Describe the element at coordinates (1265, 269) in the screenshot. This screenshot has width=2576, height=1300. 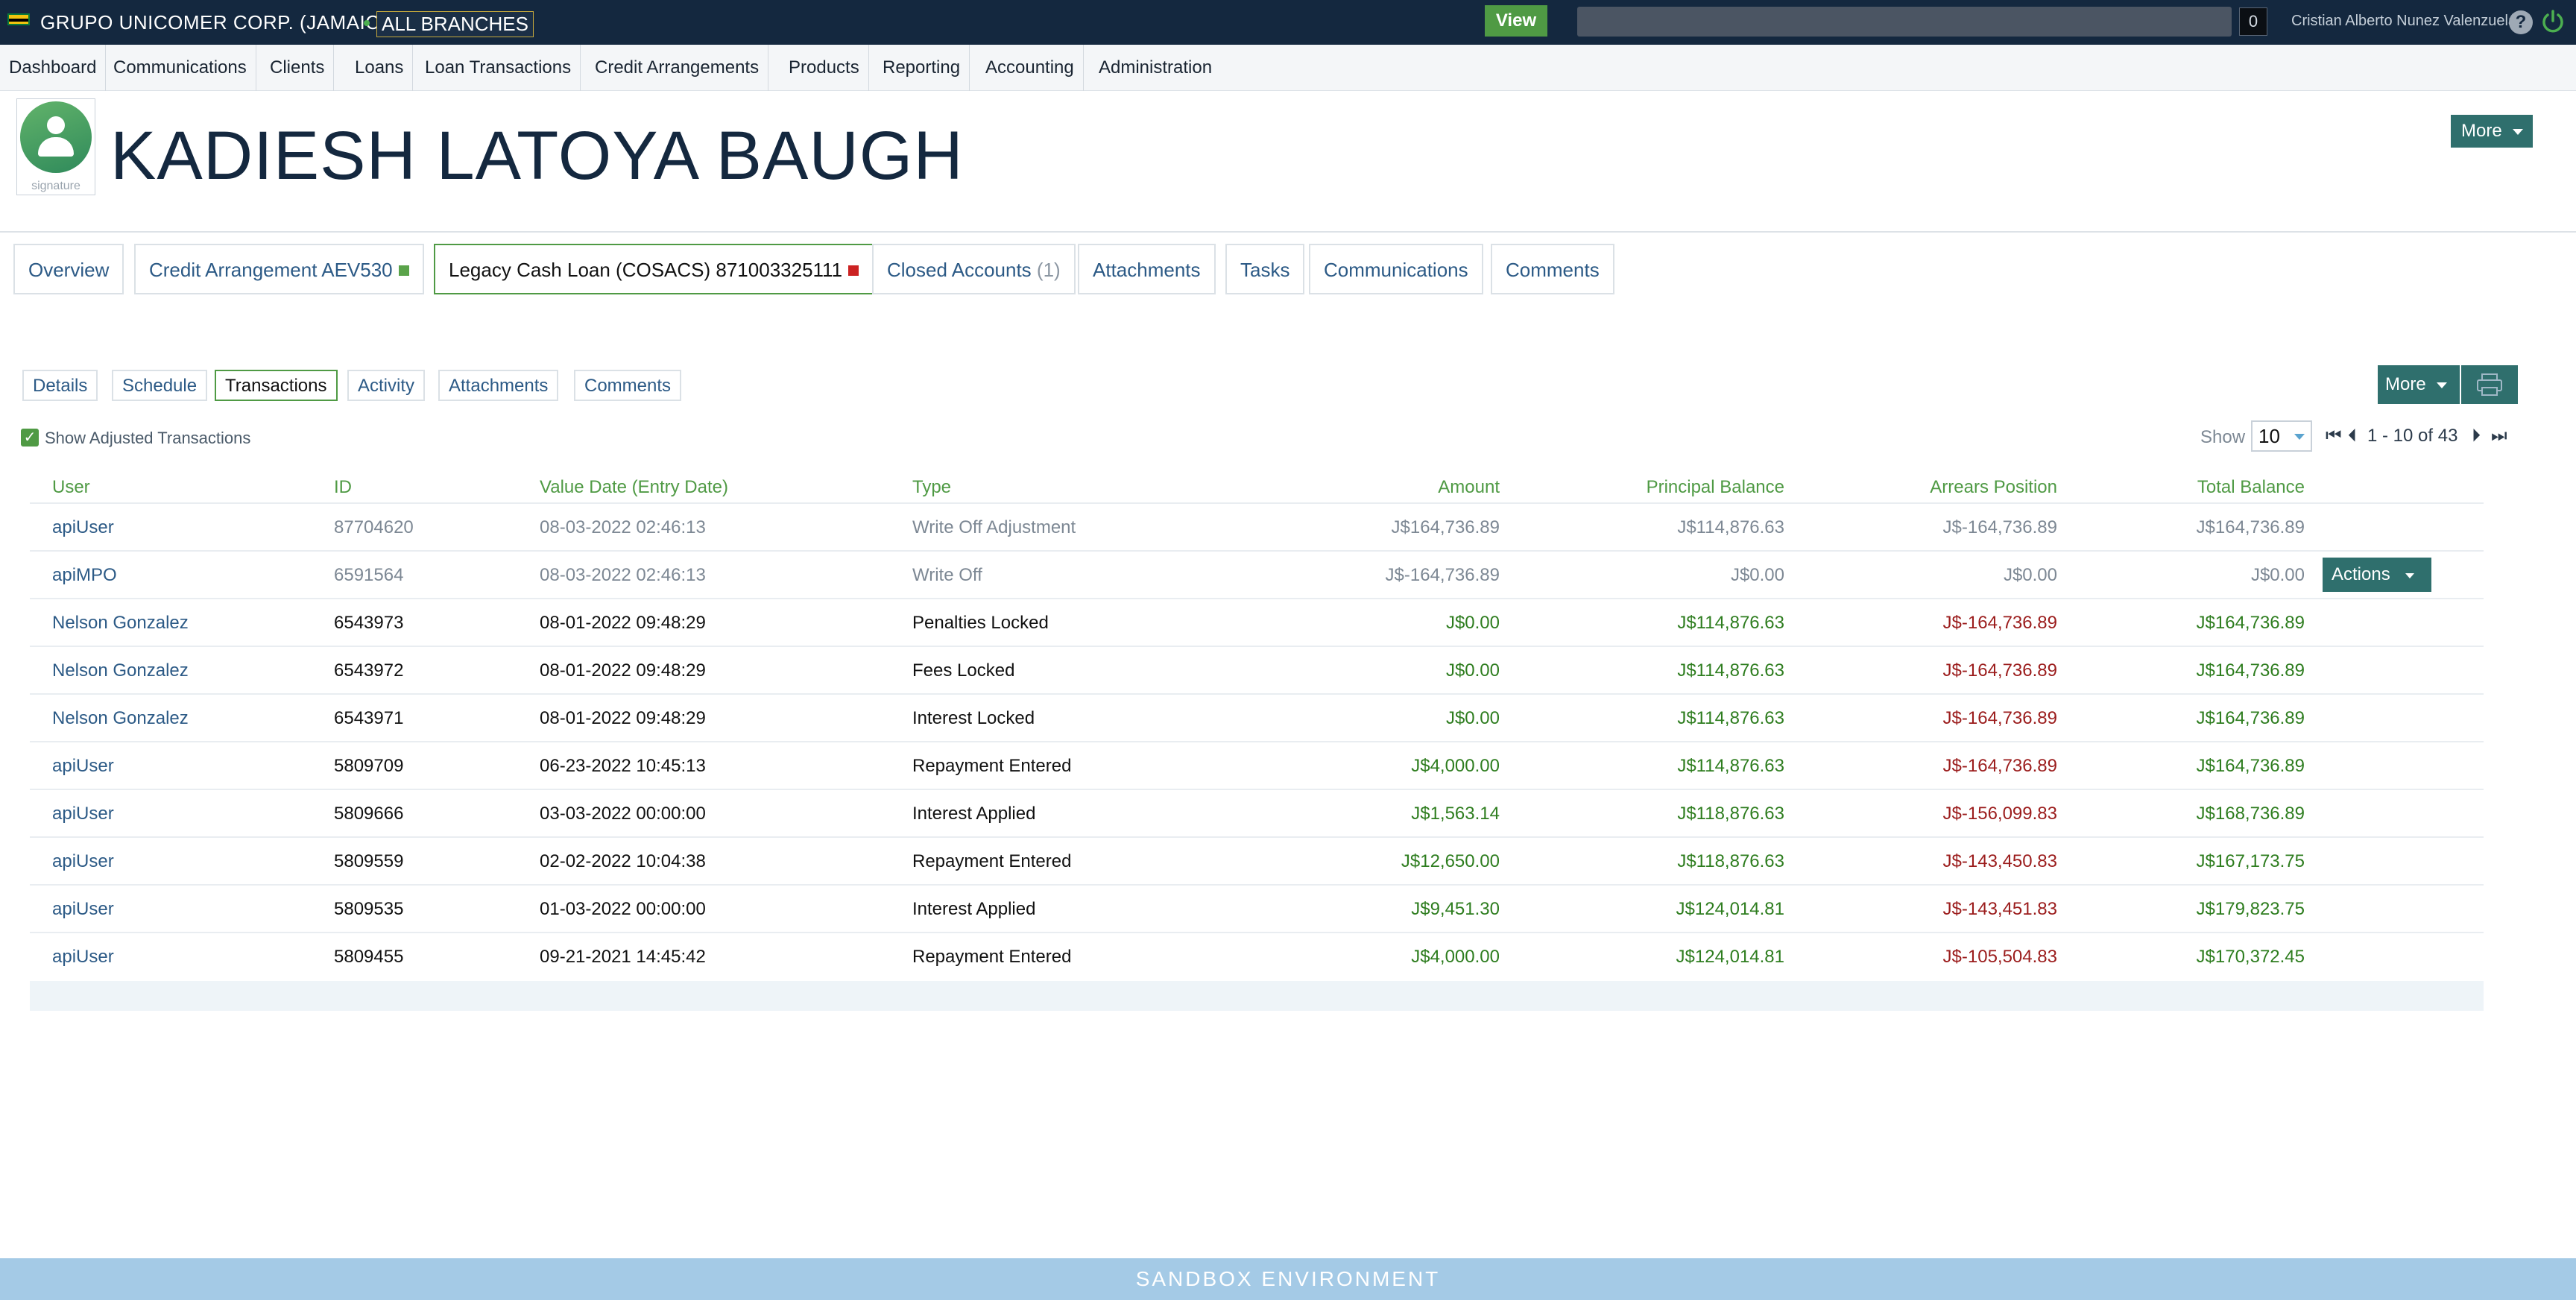
I see `tab-tasks: Tasks` at that location.